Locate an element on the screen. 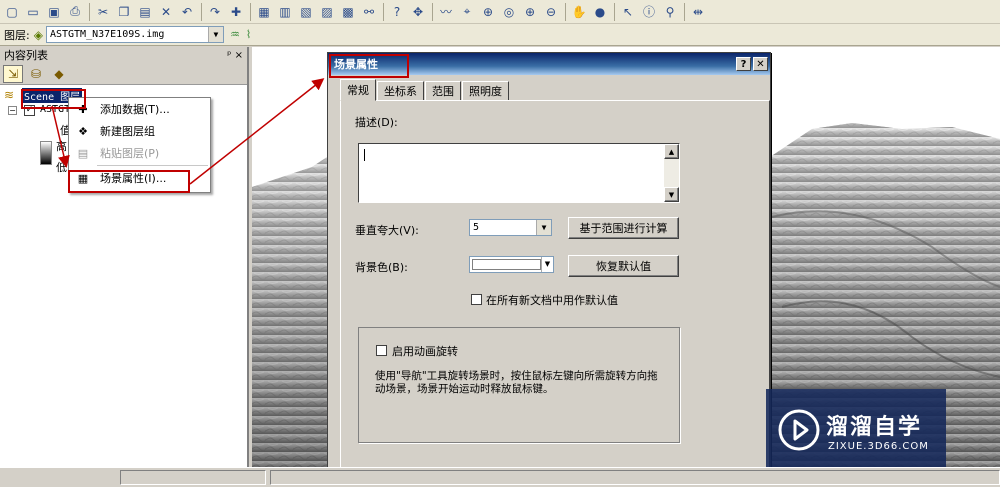 Image resolution: width=1000 pixels, height=487 pixels. background-color-label: 背景色(B): is located at coordinates (381, 267).